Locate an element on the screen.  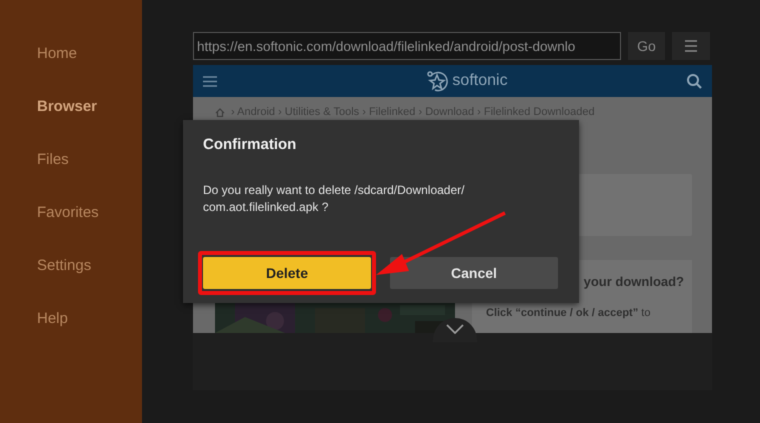
search-icon is located at coordinates (694, 81).